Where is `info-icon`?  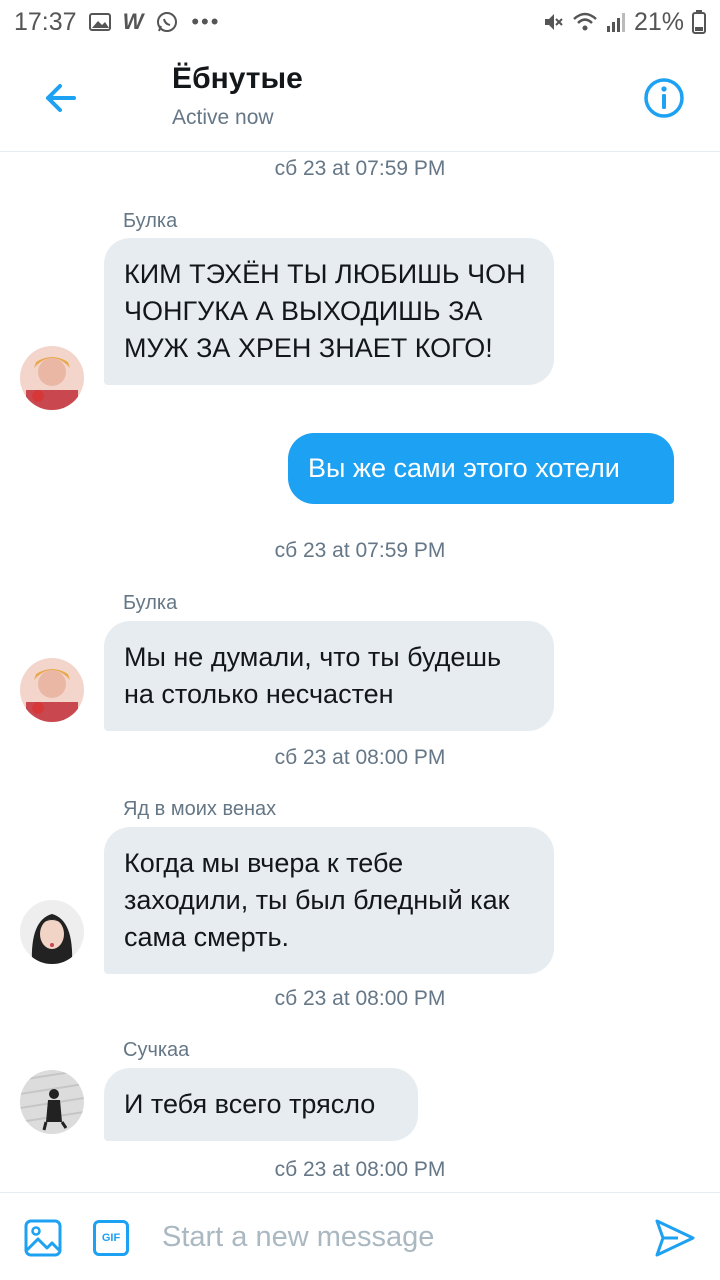 info-icon is located at coordinates (664, 98).